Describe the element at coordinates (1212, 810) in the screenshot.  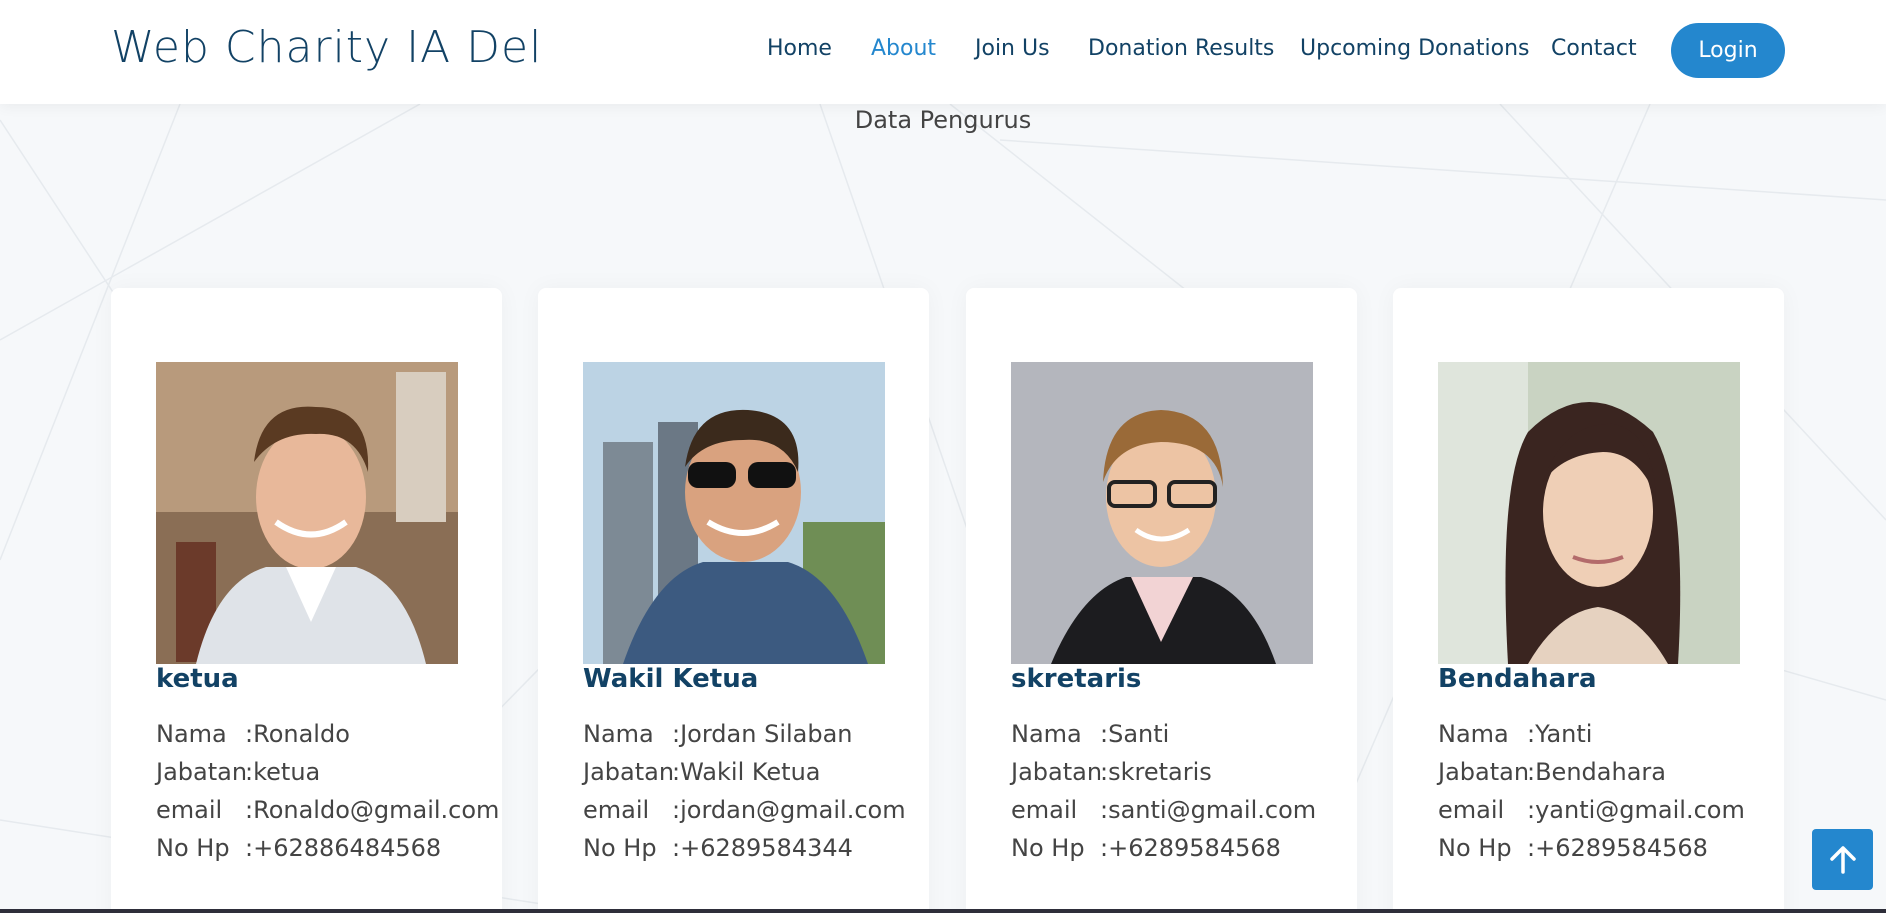
I see `value-email: santi@gmail.com` at that location.